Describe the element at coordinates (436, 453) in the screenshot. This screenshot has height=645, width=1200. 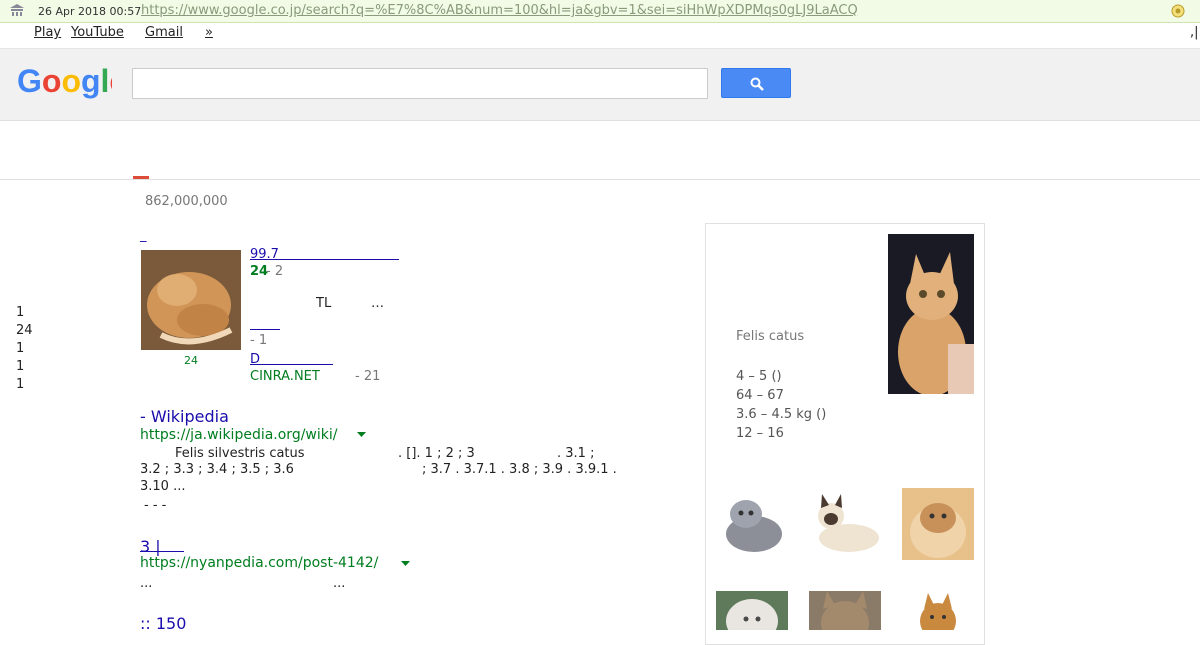
I see `result-1-snippet: . []. 1 ; 2 ; 3` at that location.